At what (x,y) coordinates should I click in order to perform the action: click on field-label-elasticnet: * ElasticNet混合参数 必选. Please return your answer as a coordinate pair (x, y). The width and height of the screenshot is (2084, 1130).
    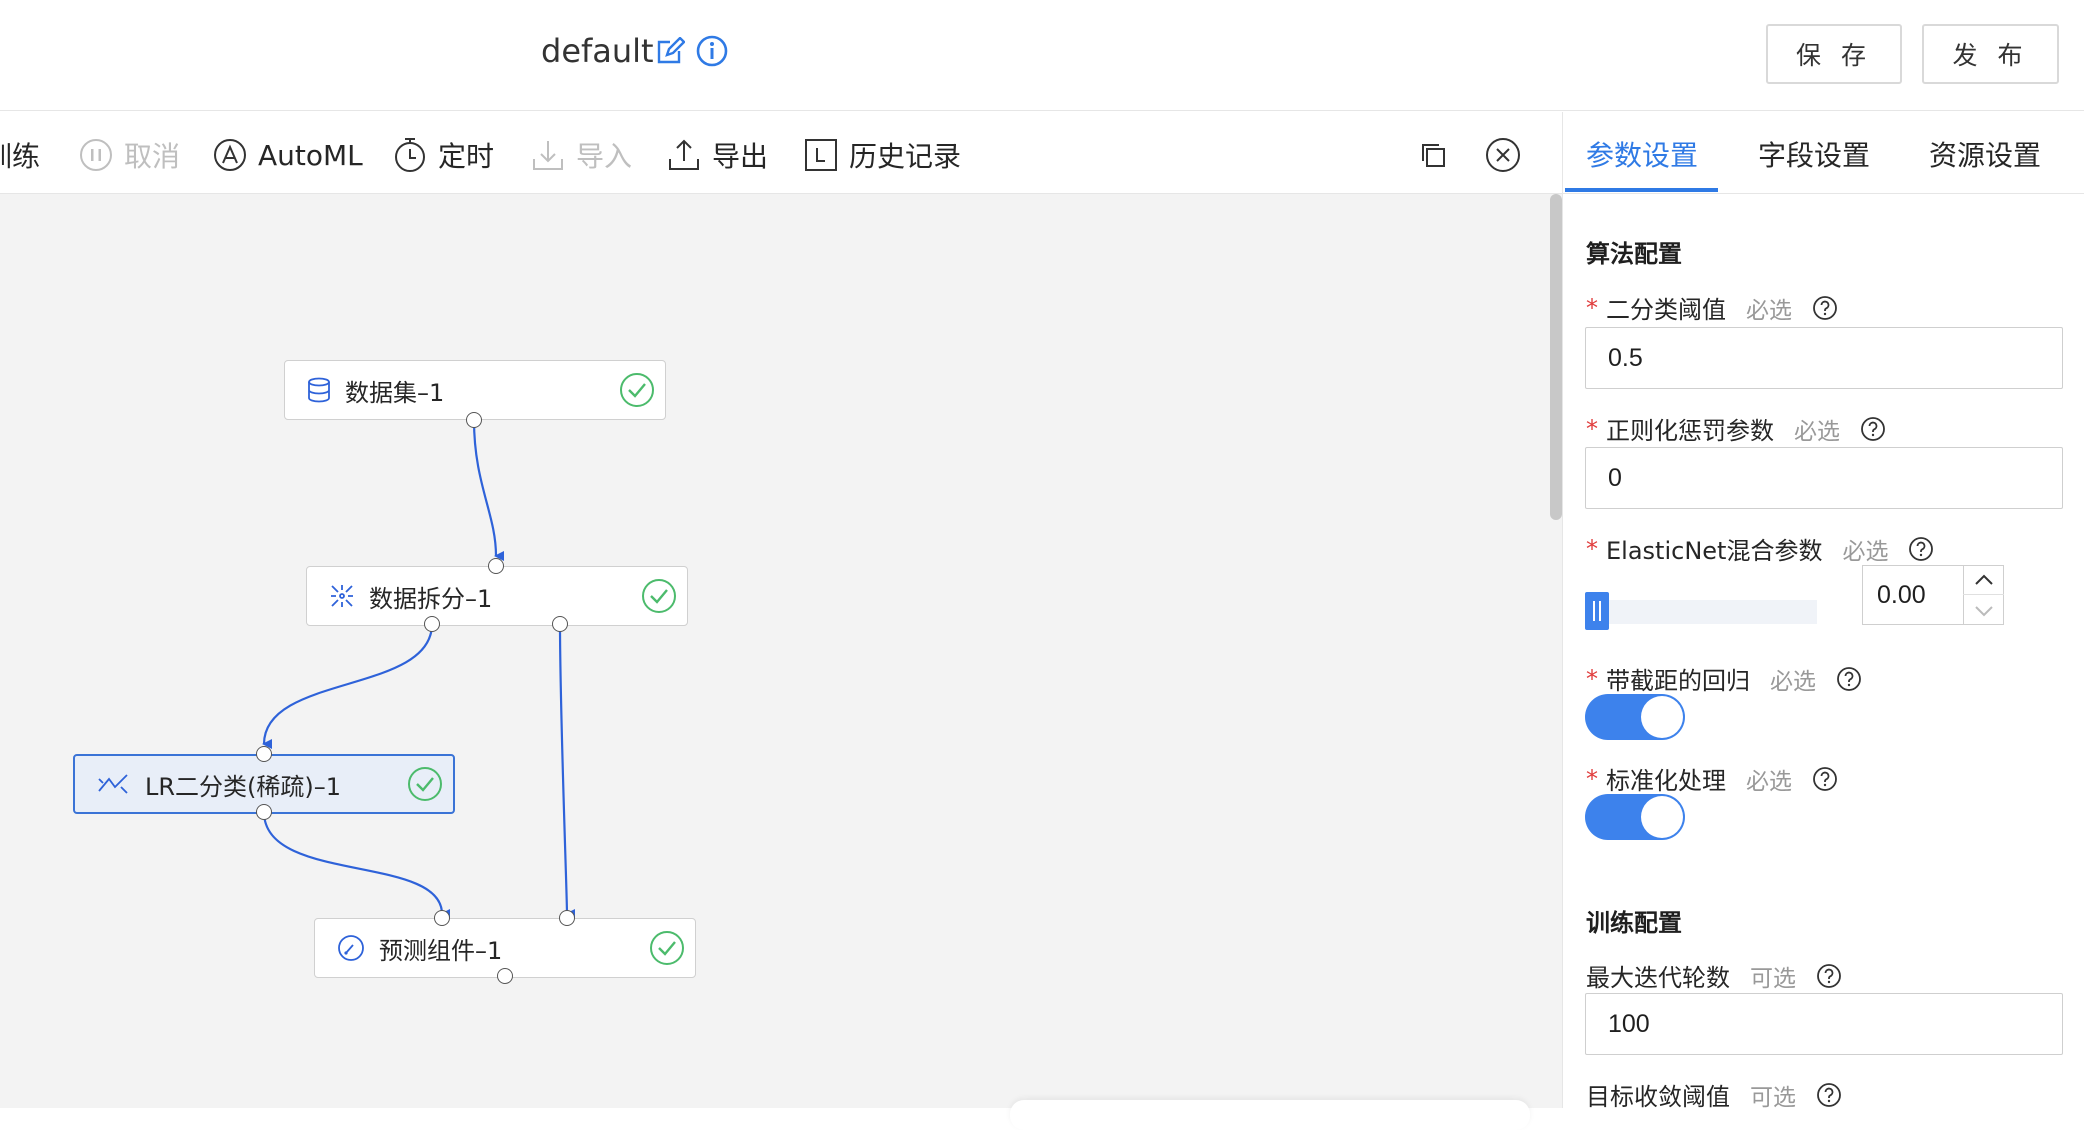
    Looking at the image, I should click on (1760, 548).